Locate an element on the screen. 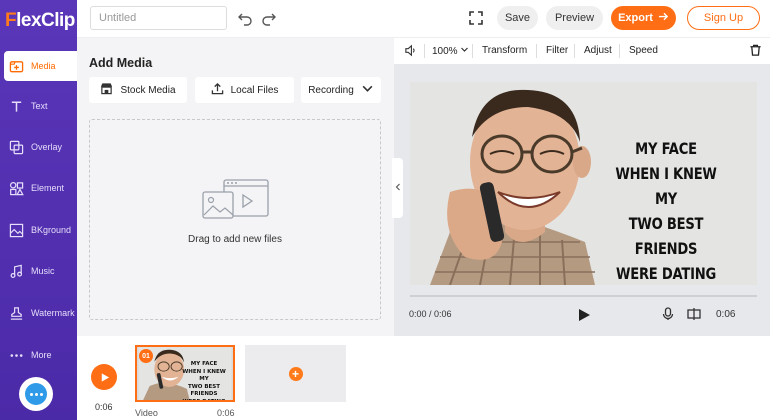  flexclip-logo: FlexClip is located at coordinates (40, 21).